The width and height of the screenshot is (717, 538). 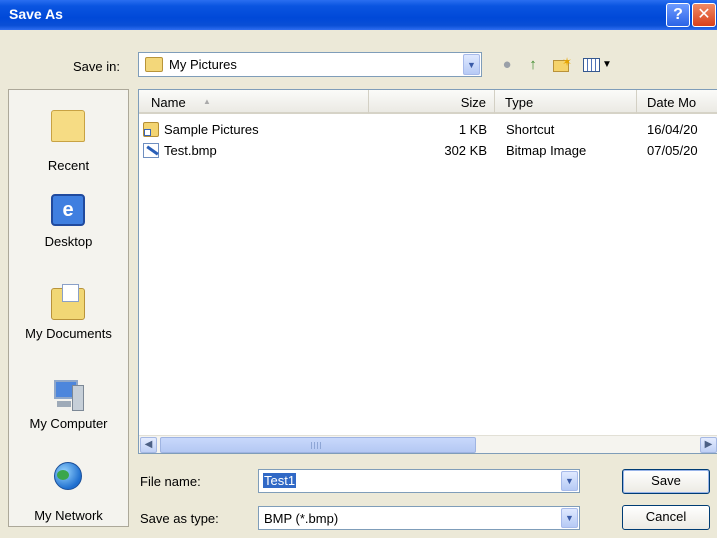 I want to click on save-as-type-label: Save as type:, so click(x=179, y=518).